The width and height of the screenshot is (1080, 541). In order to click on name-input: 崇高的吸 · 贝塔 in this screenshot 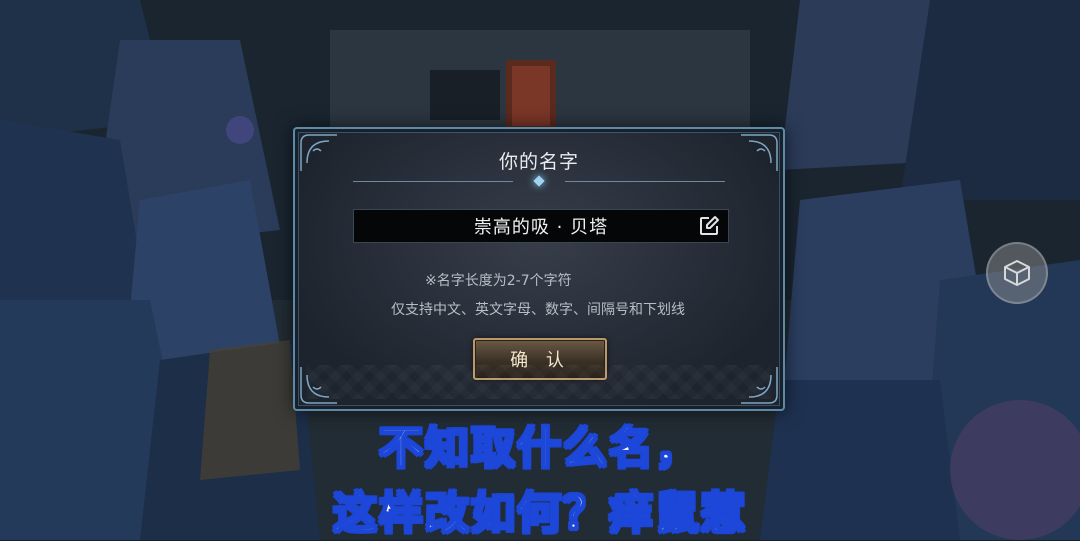, I will do `click(541, 226)`.